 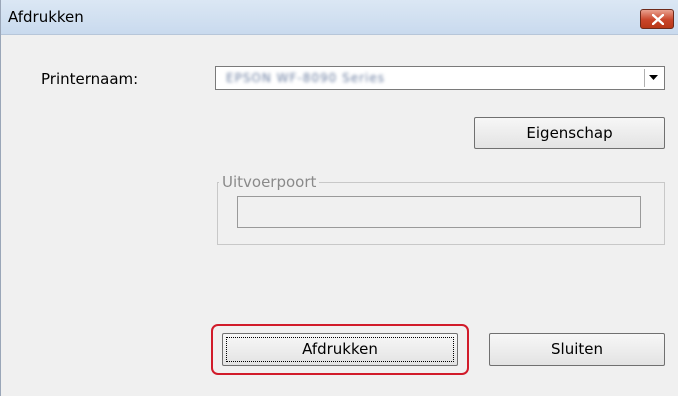 What do you see at coordinates (577, 349) in the screenshot?
I see `close-button: Sluiten` at bounding box center [577, 349].